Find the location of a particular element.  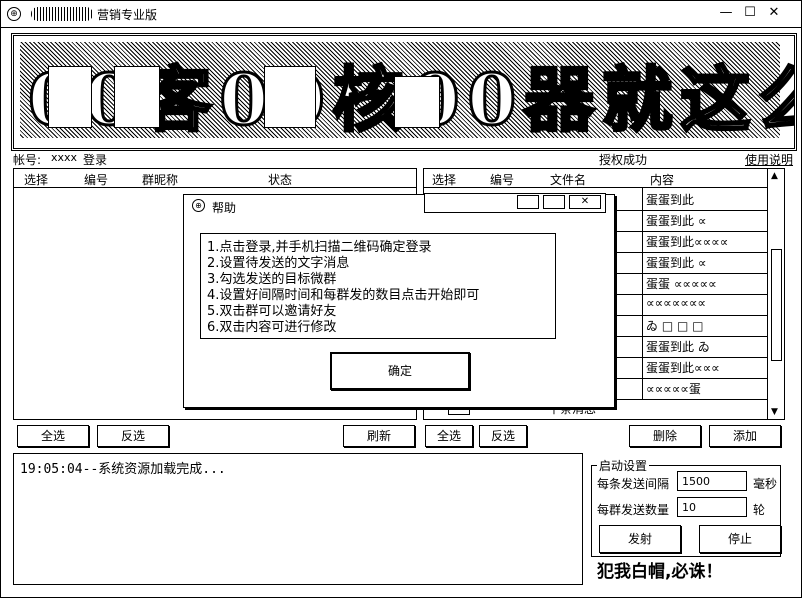

fragment-minimize-icon is located at coordinates (528, 202).